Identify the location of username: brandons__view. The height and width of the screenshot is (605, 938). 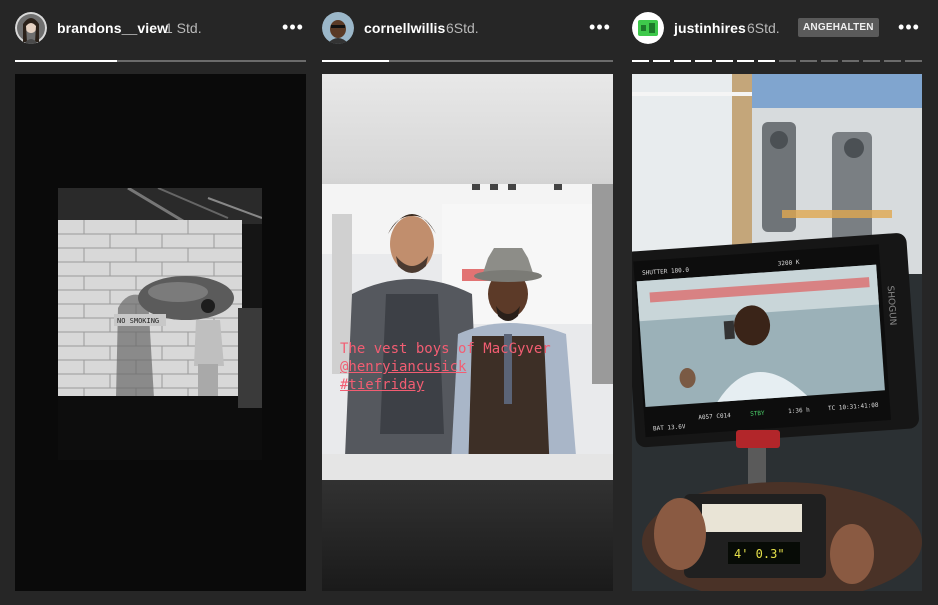
(112, 28).